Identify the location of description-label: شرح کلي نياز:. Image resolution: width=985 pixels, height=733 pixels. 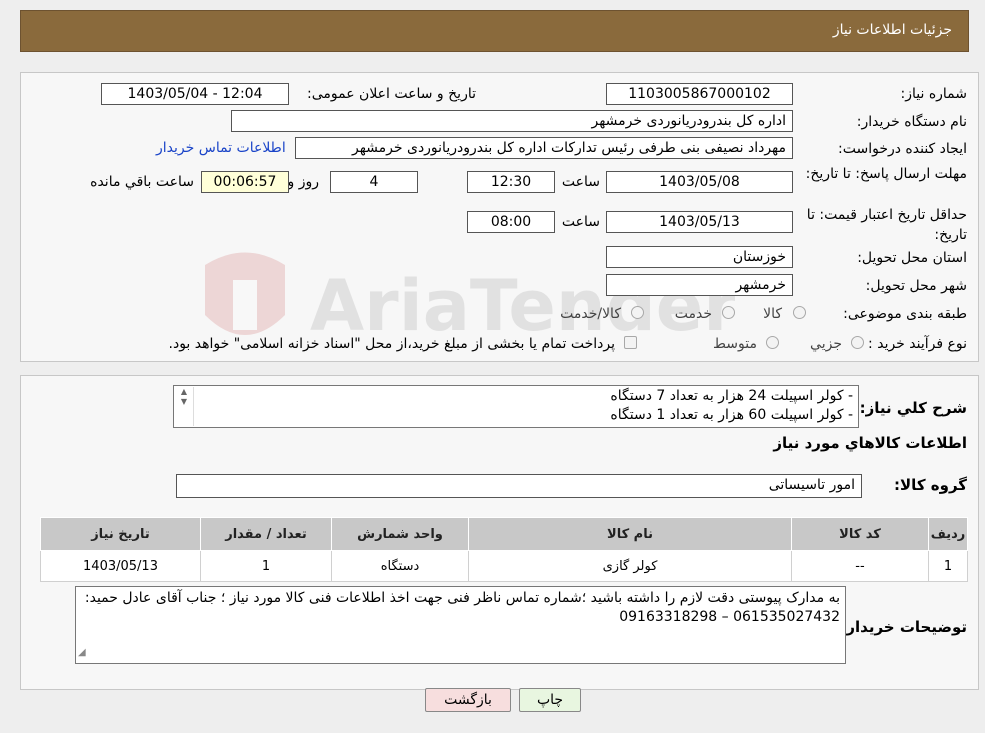
(913, 408).